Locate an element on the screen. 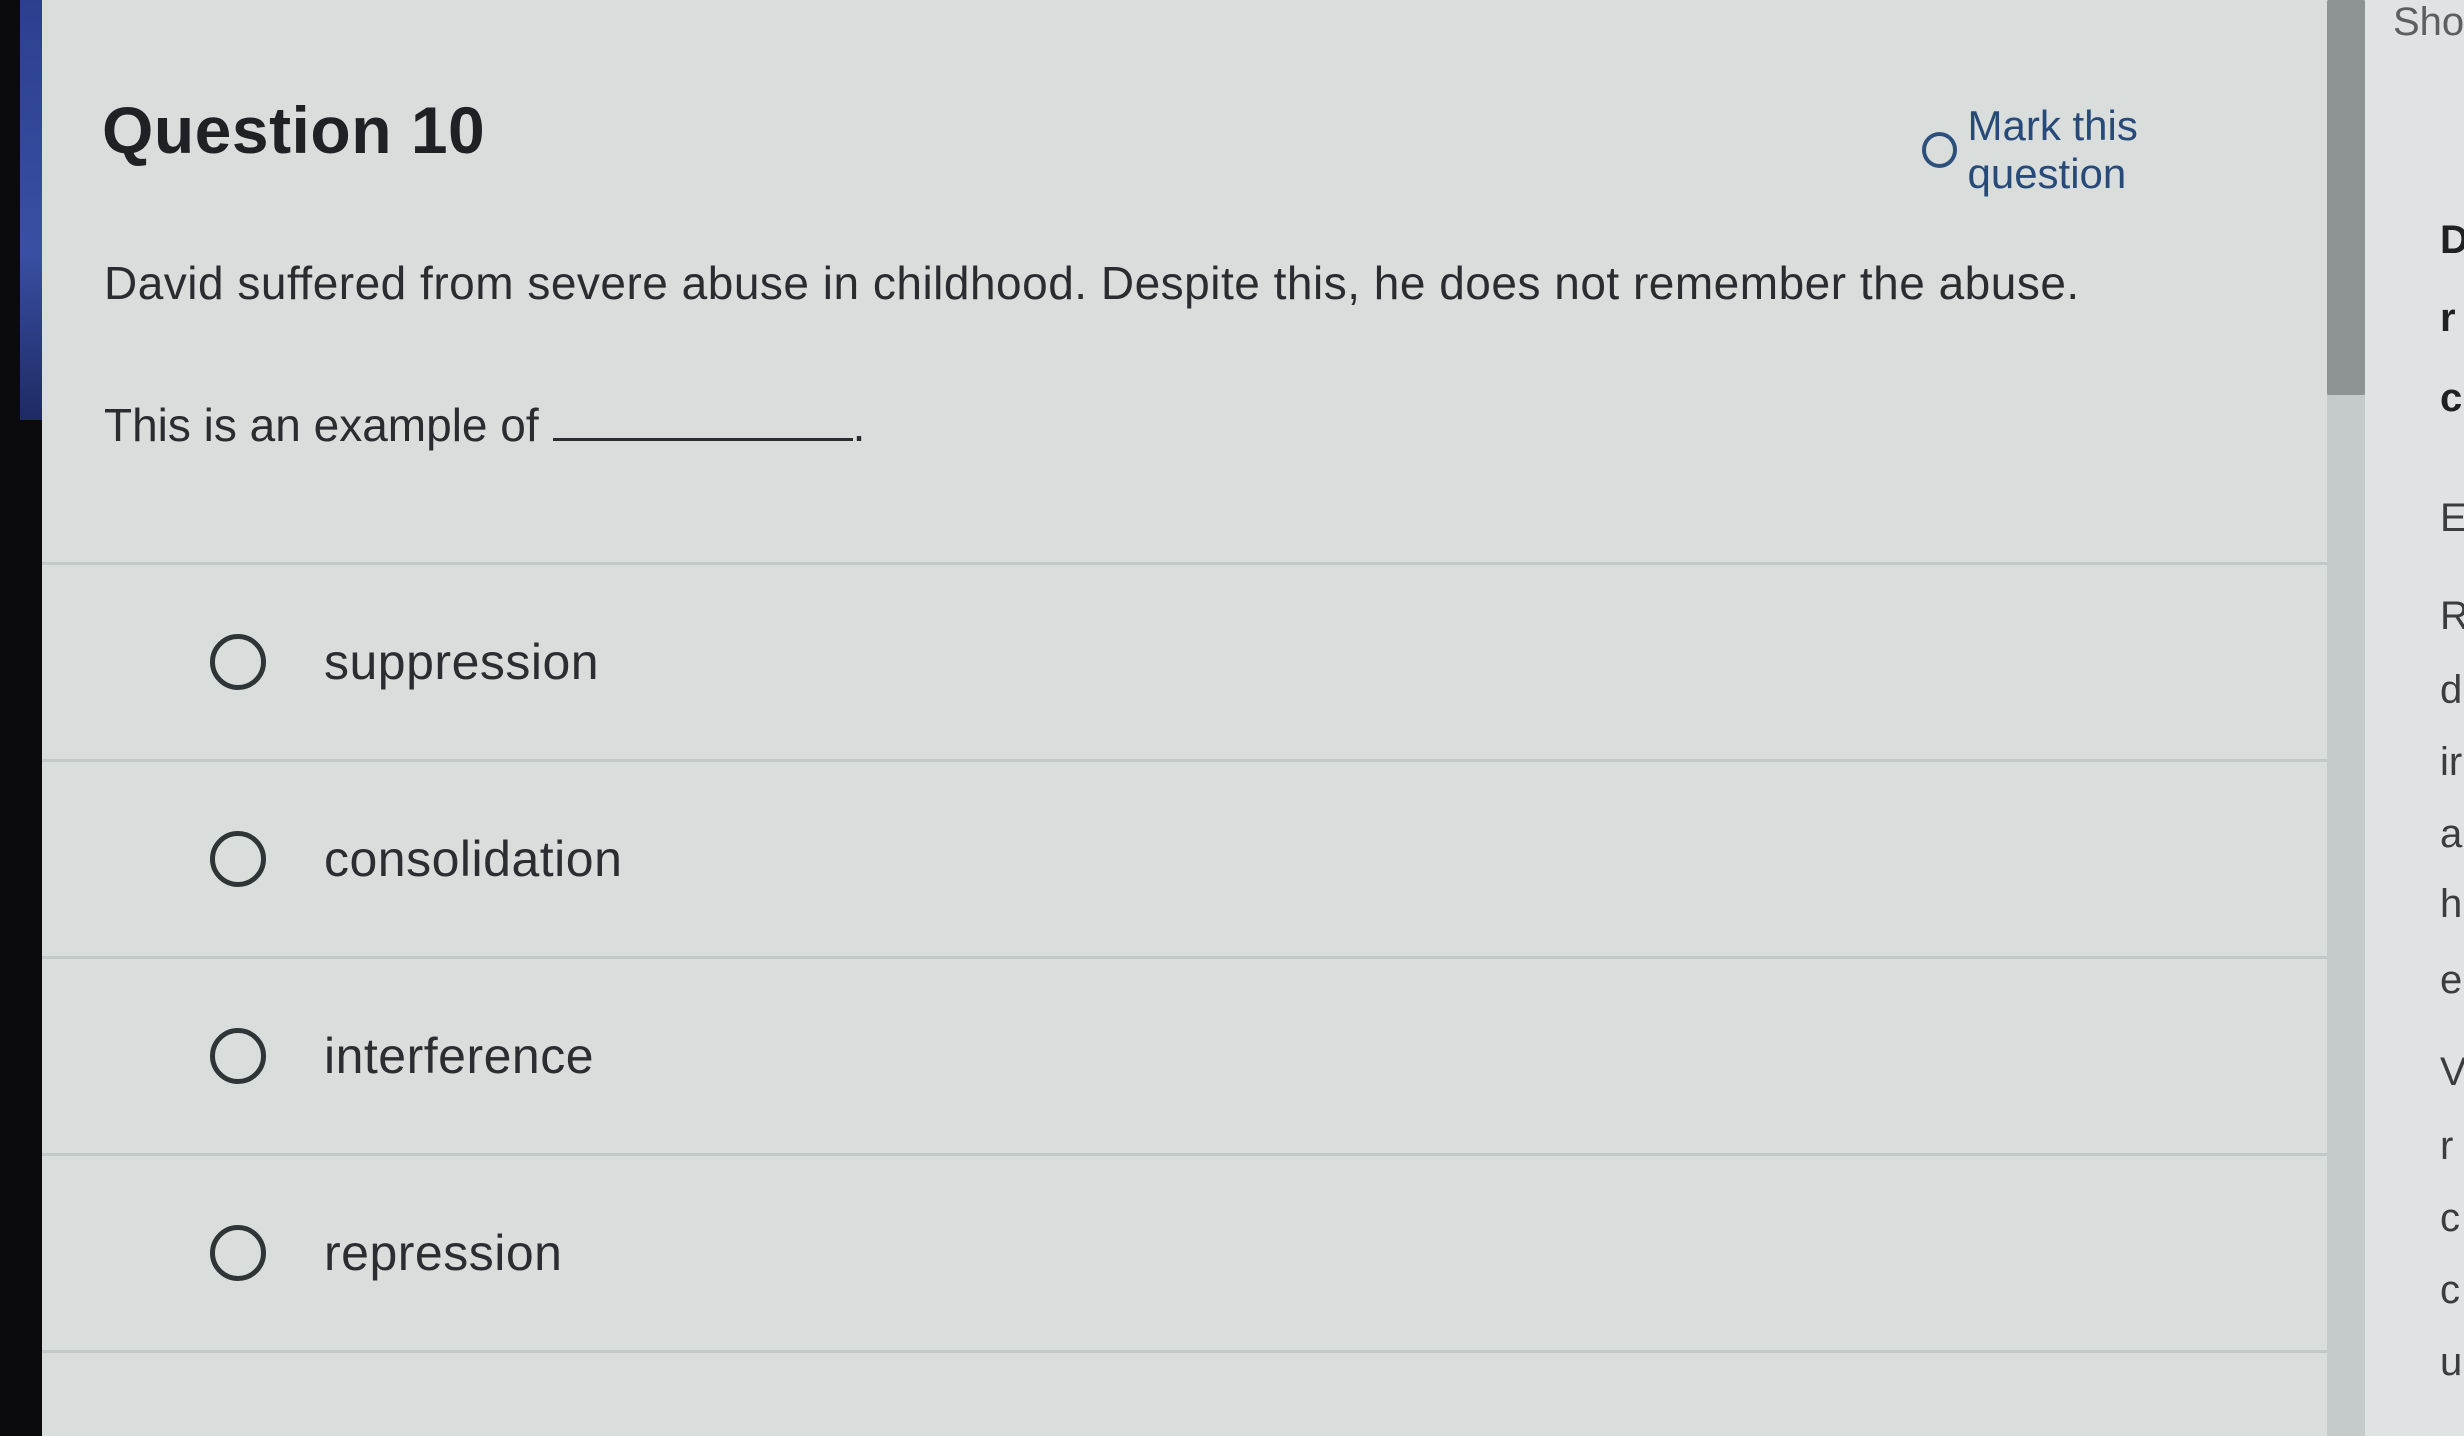 The image size is (2464, 1436). answer-blank is located at coordinates (702, 421).